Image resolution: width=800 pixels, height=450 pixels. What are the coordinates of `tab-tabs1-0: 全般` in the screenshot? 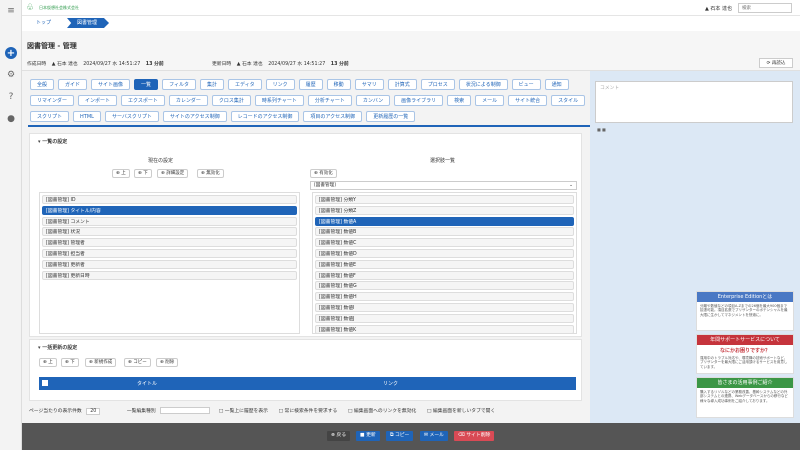 It's located at (42, 84).